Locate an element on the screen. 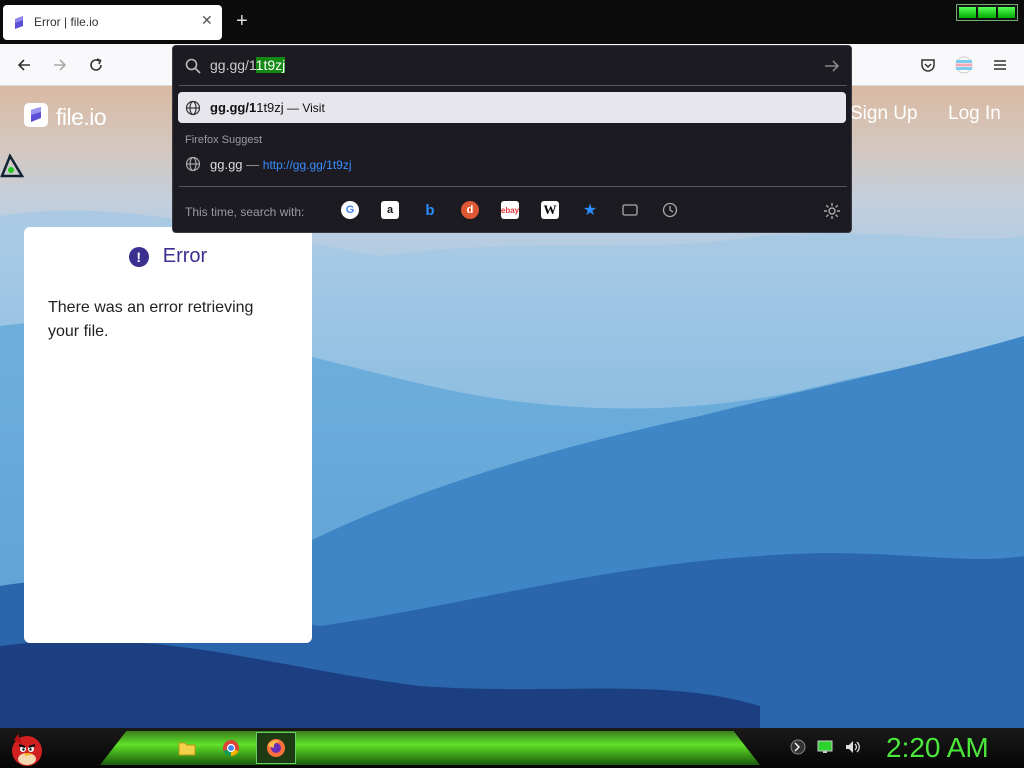  back-button is located at coordinates (24, 65).